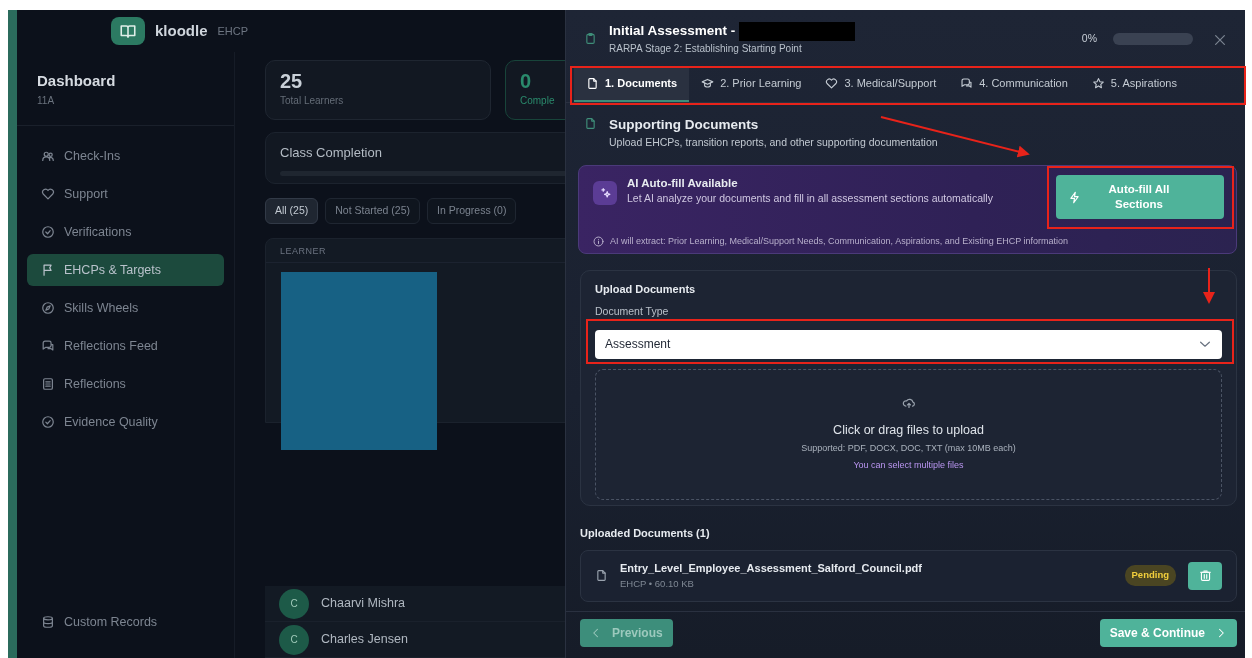  I want to click on document-list-icon, so click(48, 384).